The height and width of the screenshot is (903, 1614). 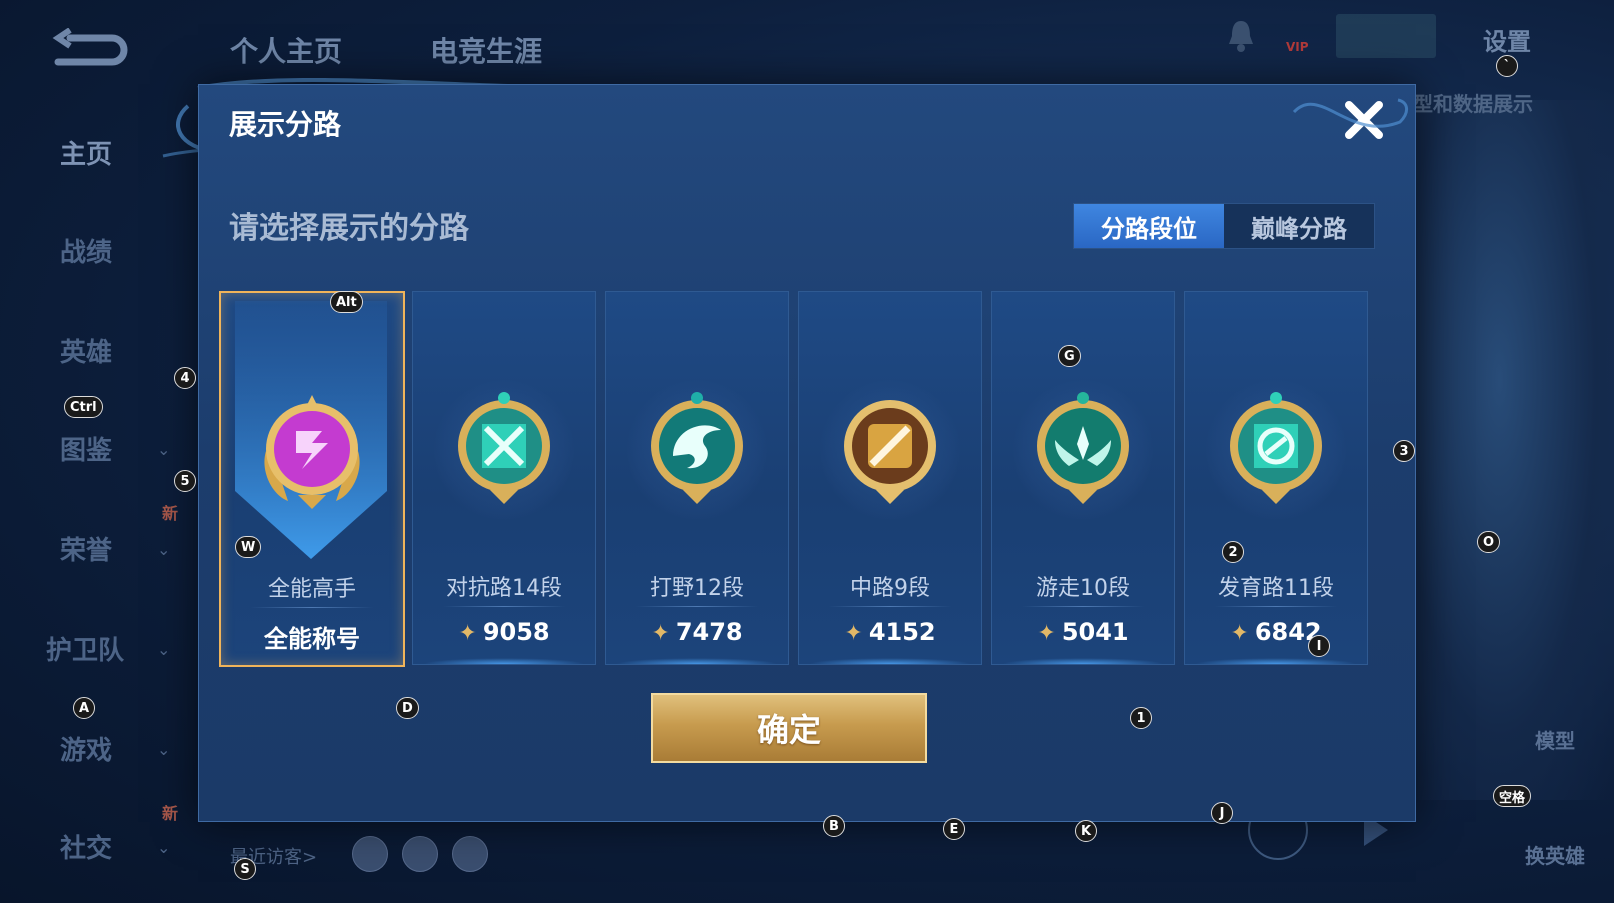 What do you see at coordinates (1507, 66) in the screenshot?
I see `key-hint-backtick: `` at bounding box center [1507, 66].